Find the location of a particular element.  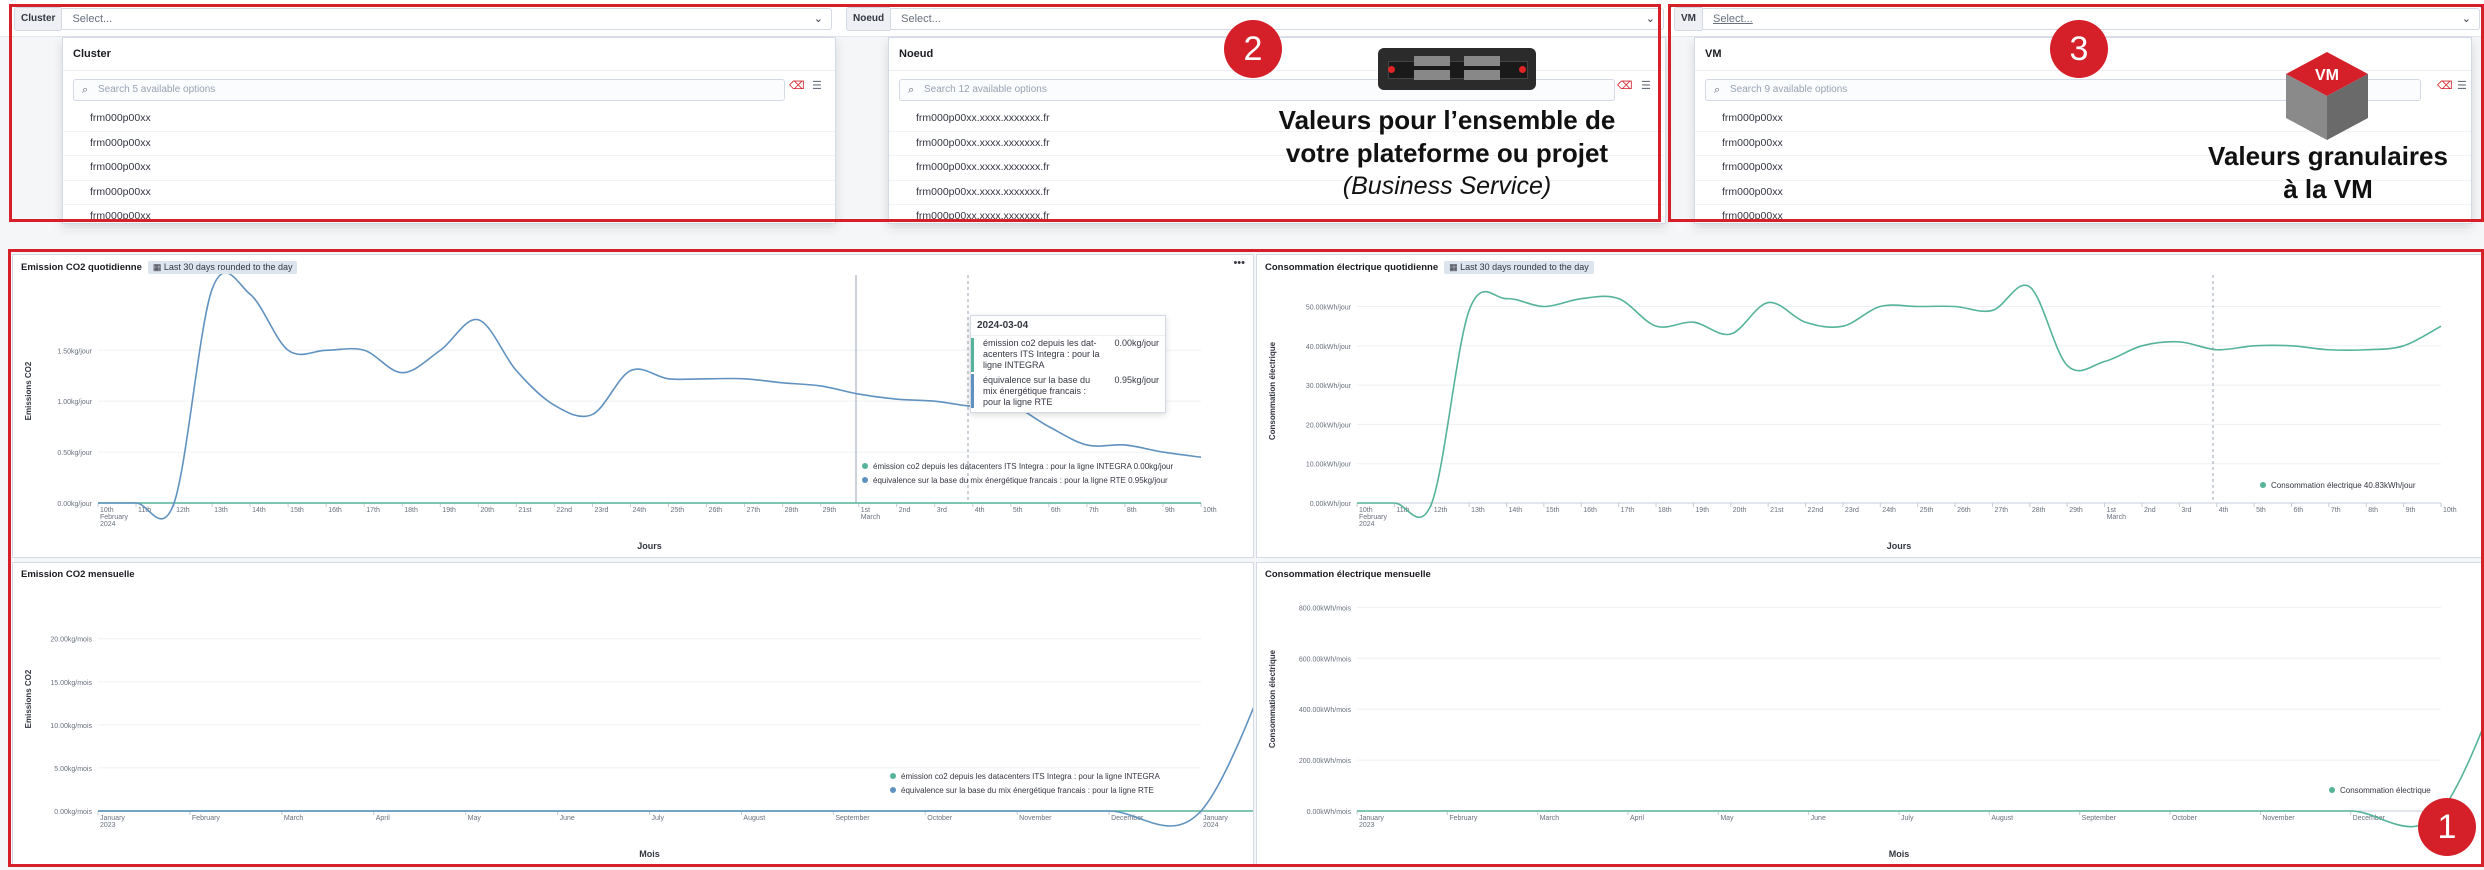

annotation-line: (Business Service) is located at coordinates (1447, 186).